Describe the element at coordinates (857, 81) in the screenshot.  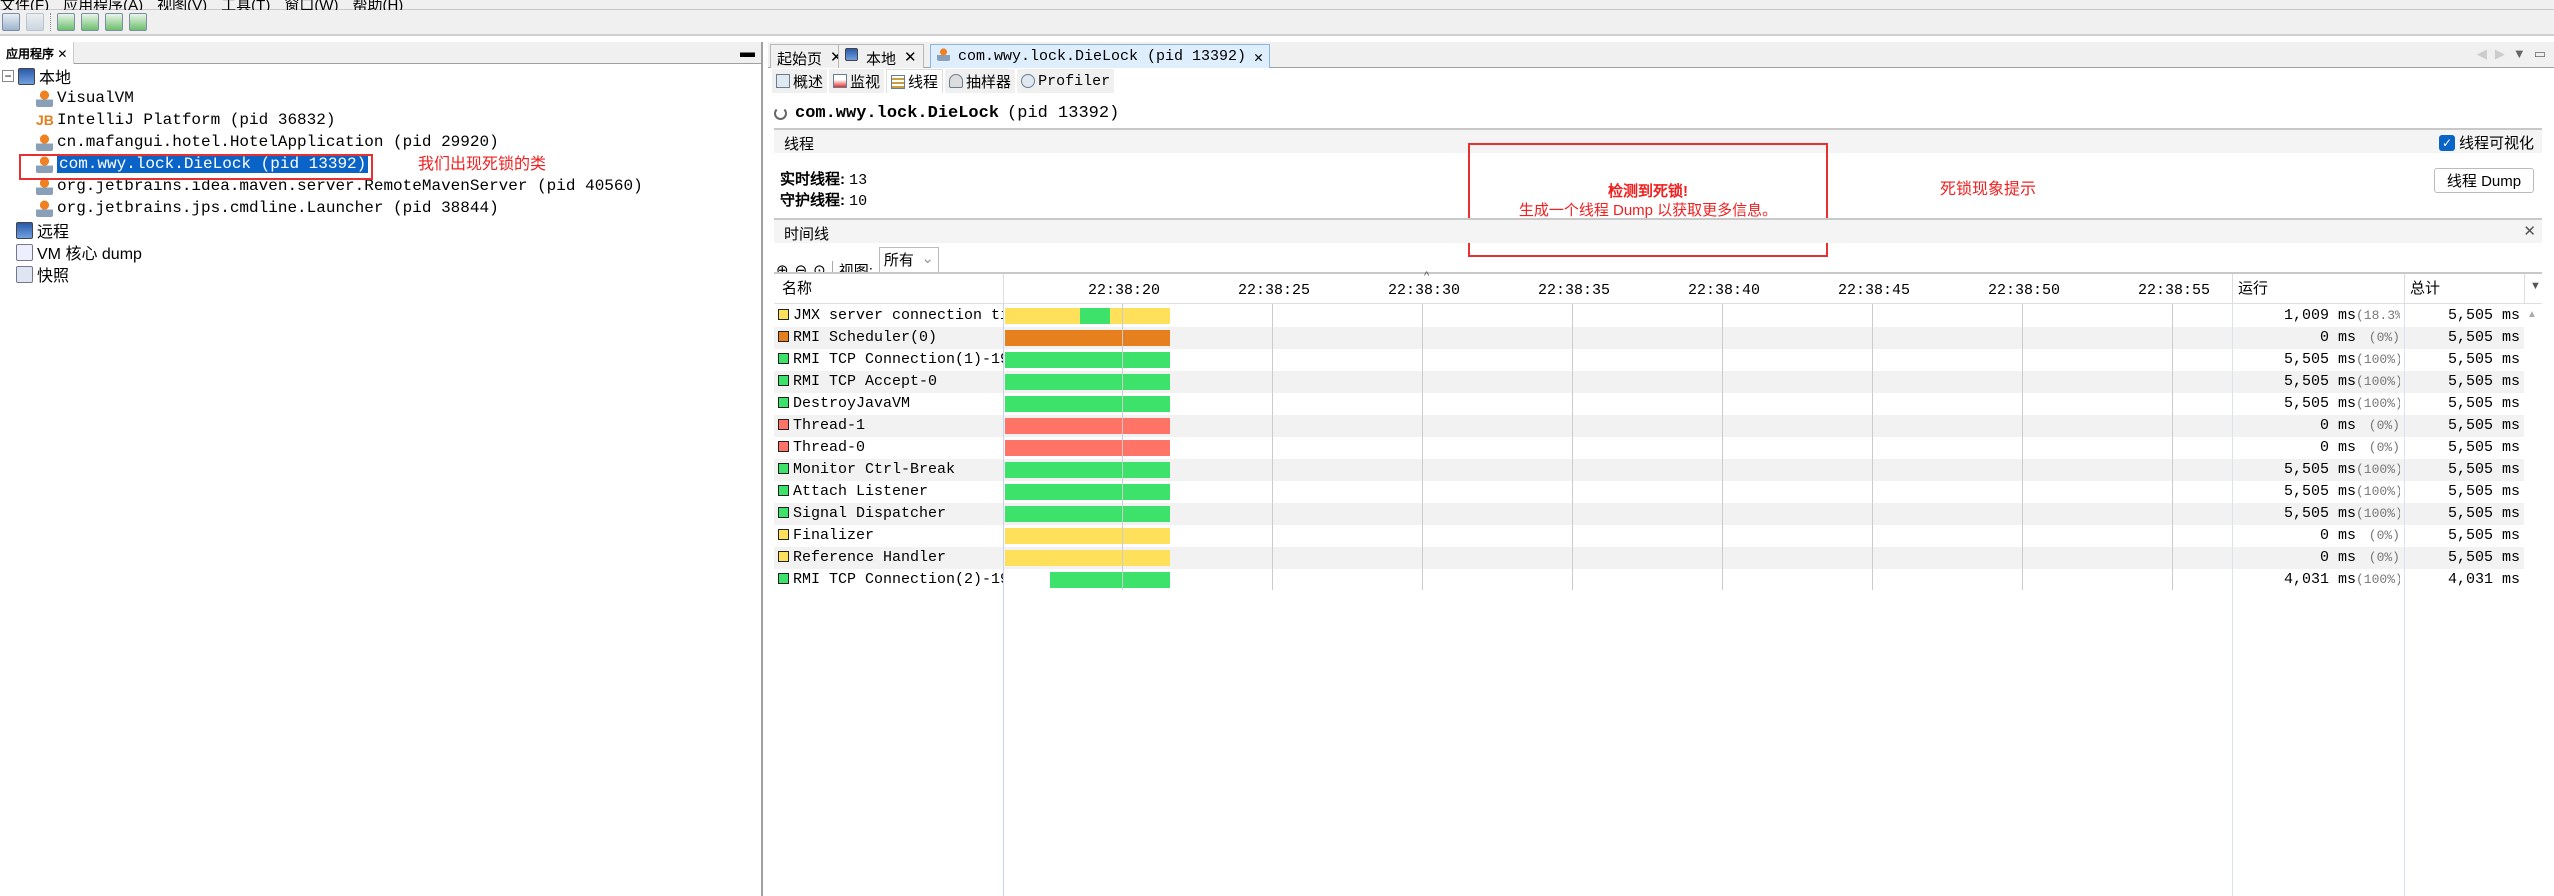
I see `subtab-monitor: 监视` at that location.